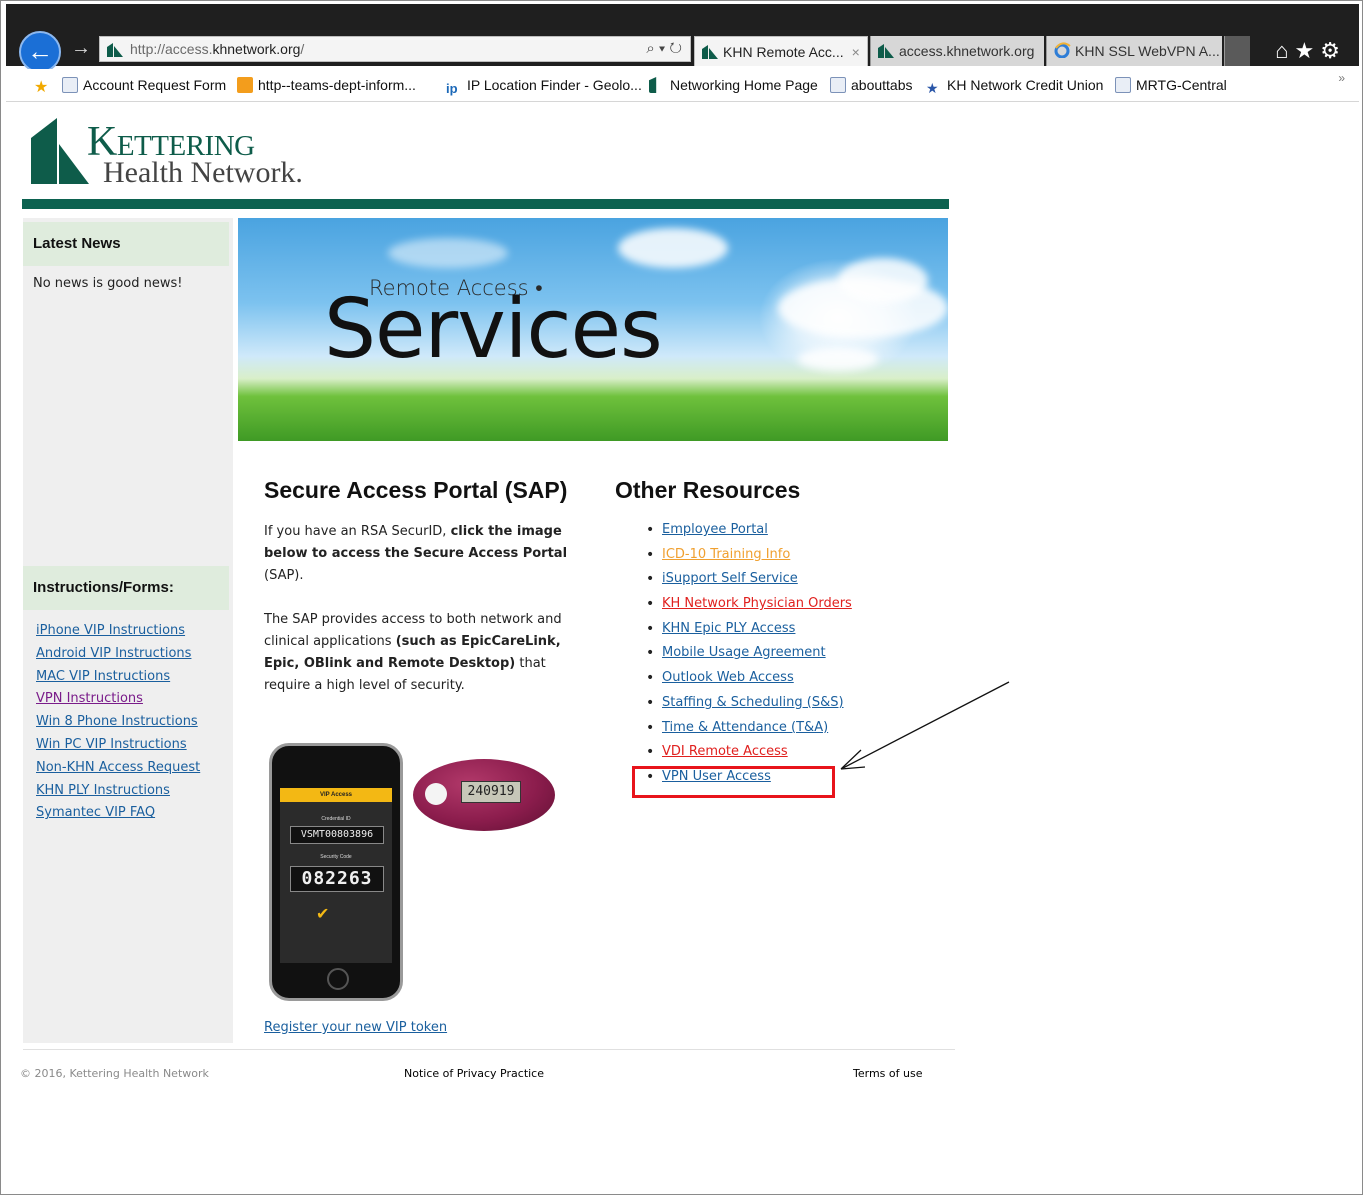  Describe the element at coordinates (1341, 78) in the screenshot. I see `favorites-overflow-icon: »` at that location.